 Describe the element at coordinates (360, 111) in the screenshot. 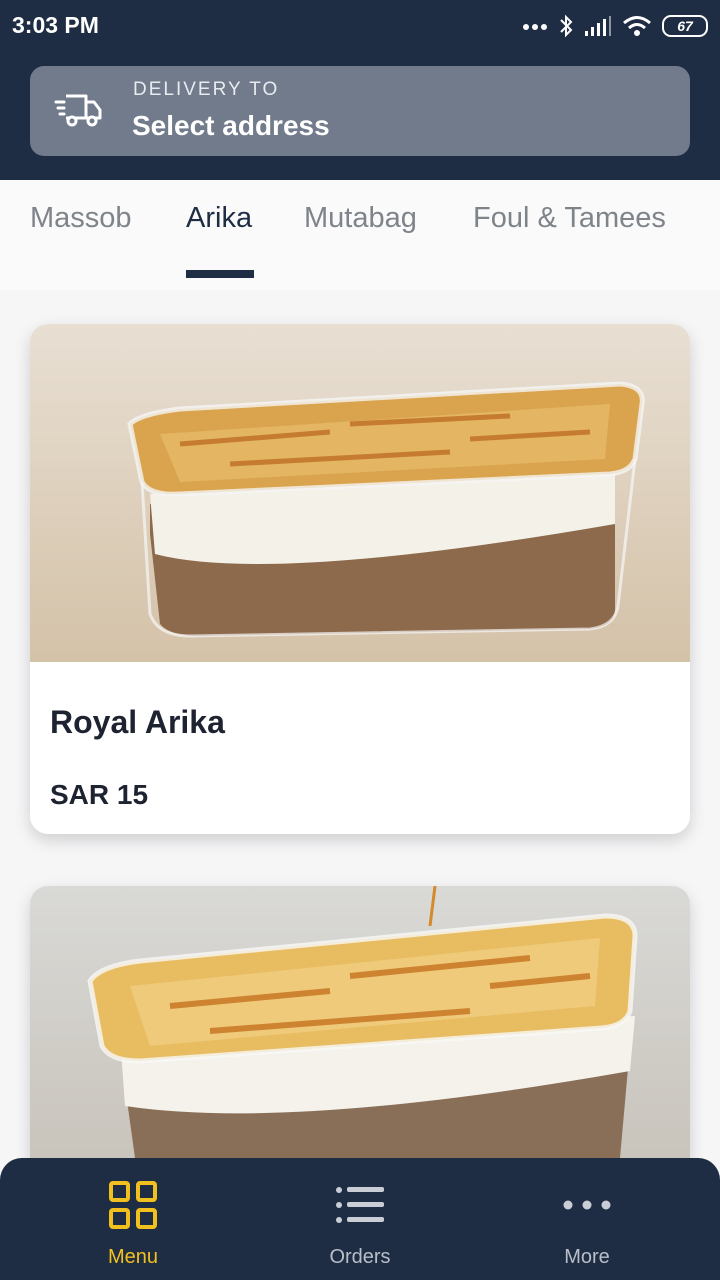

I see `delivery-address-selector: DELIVERY TO Select address` at that location.